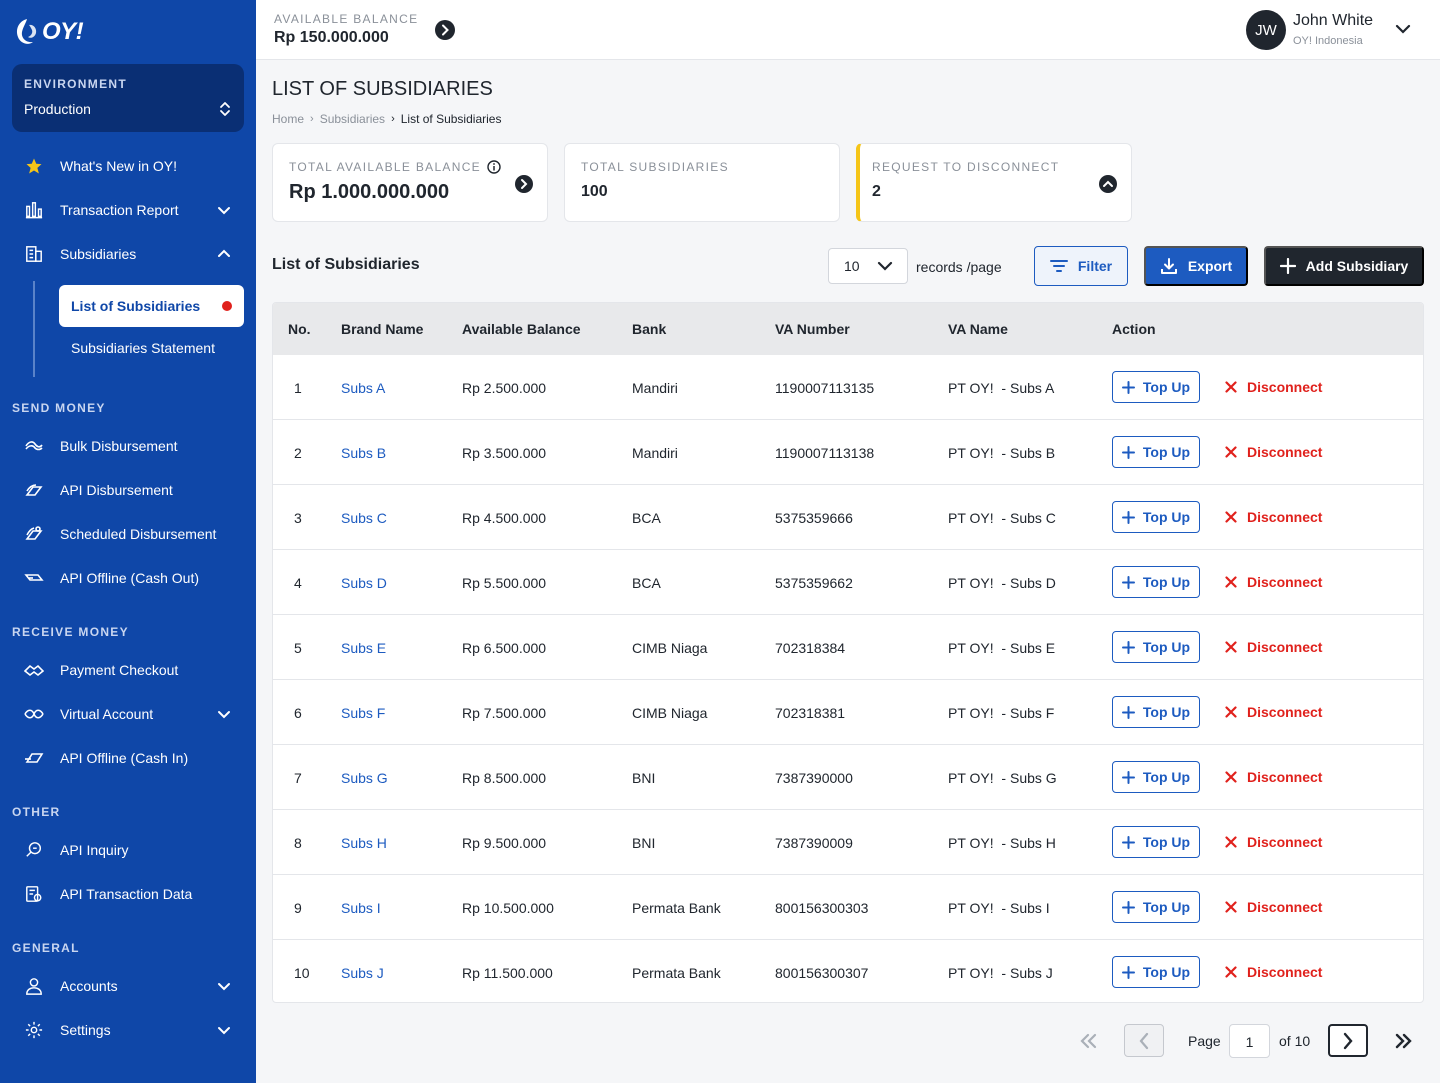 This screenshot has height=1083, width=1440. Describe the element at coordinates (34, 894) in the screenshot. I see `transaction-data-icon` at that location.